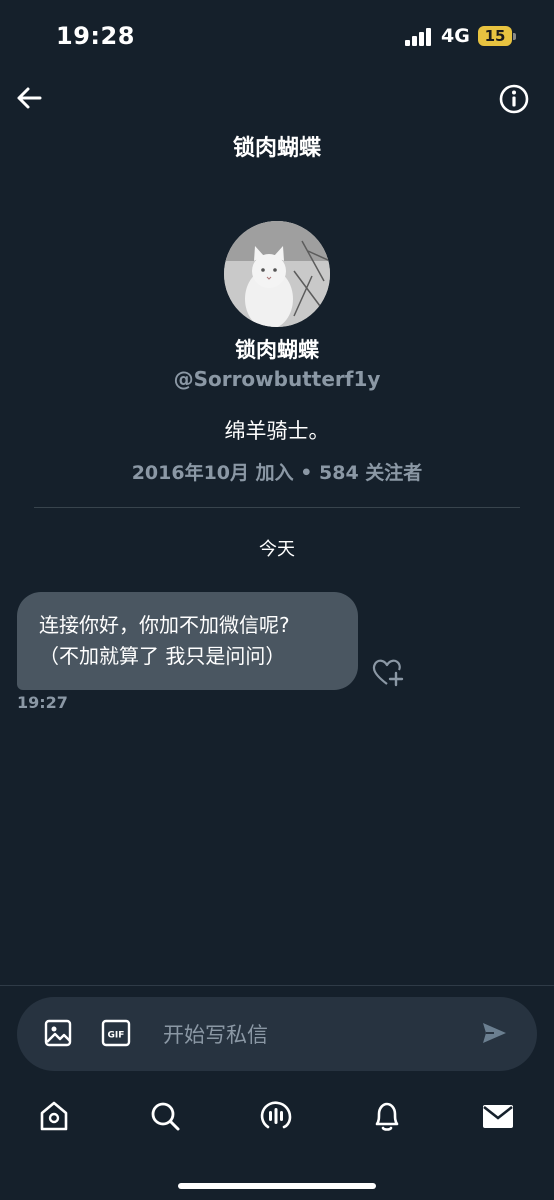  Describe the element at coordinates (29, 98) in the screenshot. I see `back-arrow-icon` at that location.